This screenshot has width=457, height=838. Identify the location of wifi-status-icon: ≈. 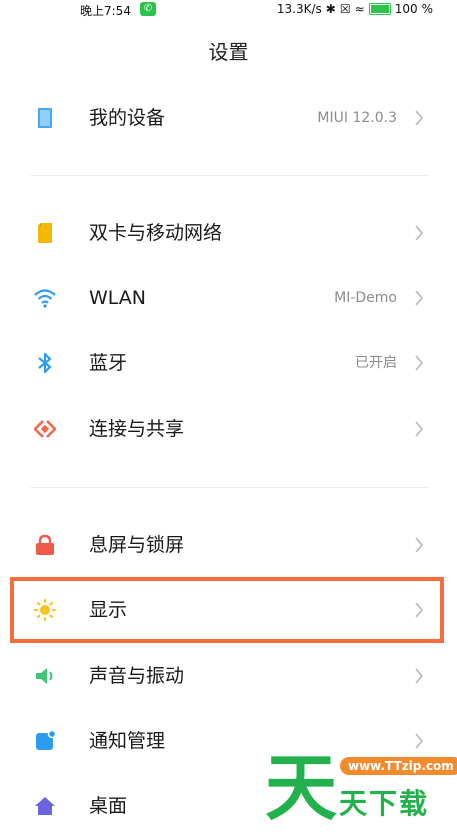
(359, 9).